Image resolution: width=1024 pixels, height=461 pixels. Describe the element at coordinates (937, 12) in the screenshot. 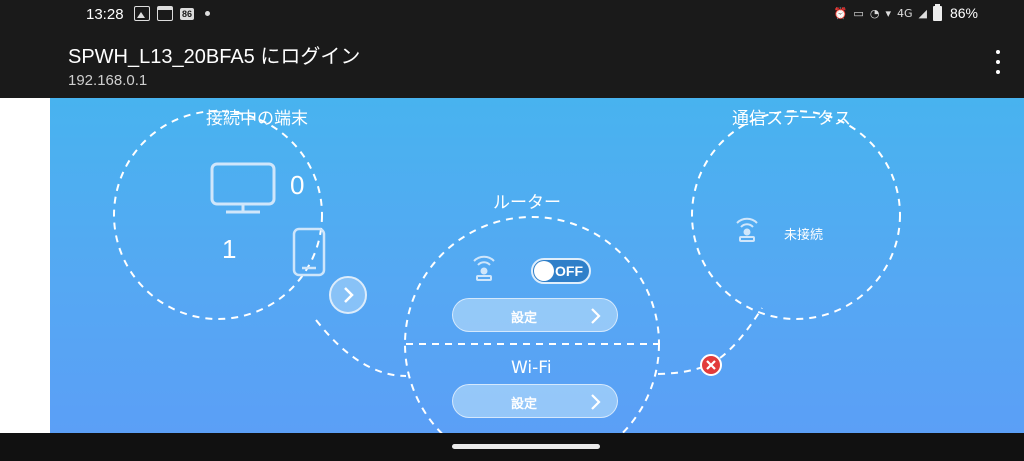

I see `battery-icon` at that location.